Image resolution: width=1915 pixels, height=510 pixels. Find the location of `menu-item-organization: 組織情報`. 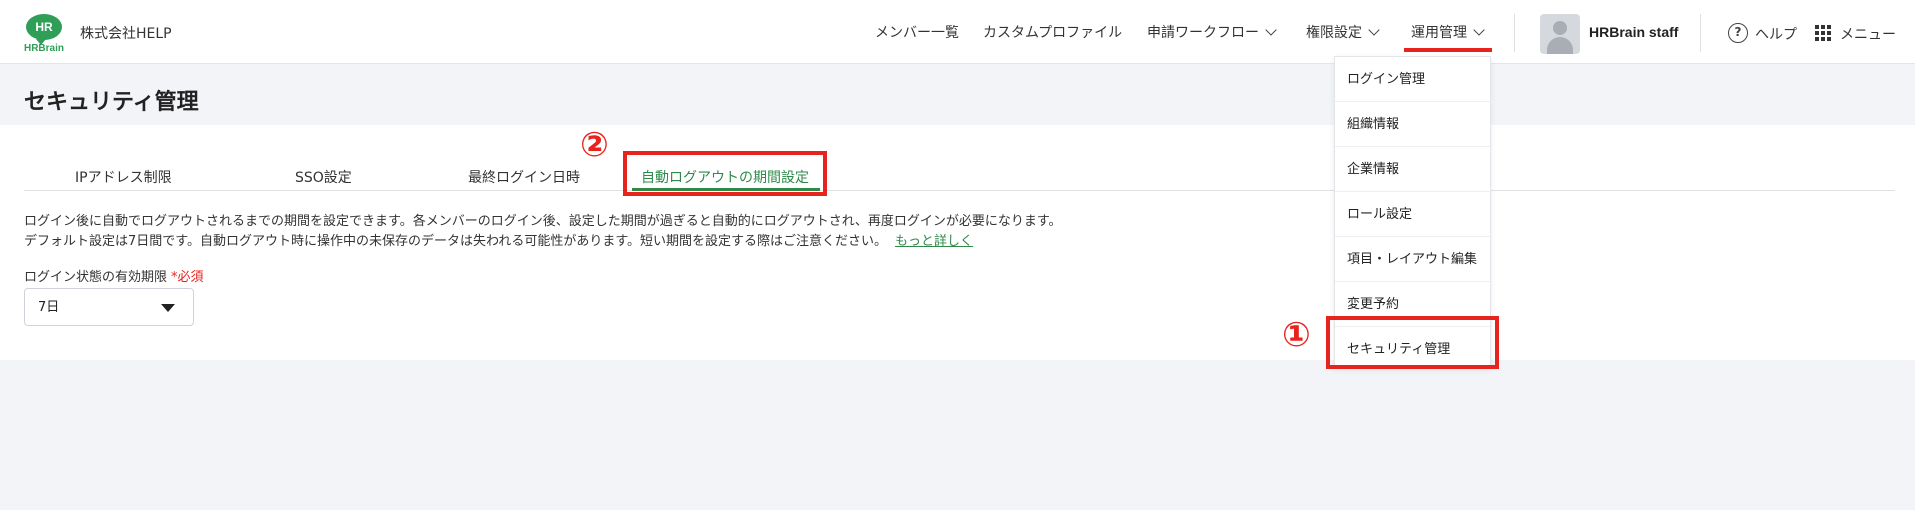

menu-item-organization: 組織情報 is located at coordinates (1413, 124).